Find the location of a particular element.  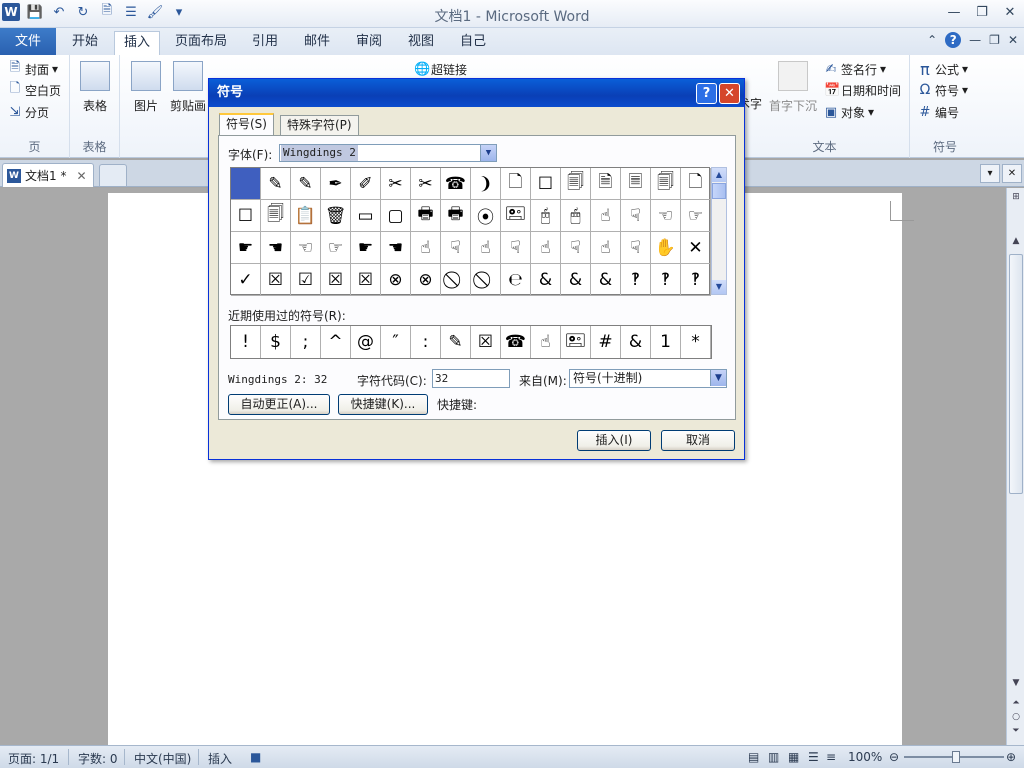

scroll-up-icon: ▲ is located at coordinates (719, 175).